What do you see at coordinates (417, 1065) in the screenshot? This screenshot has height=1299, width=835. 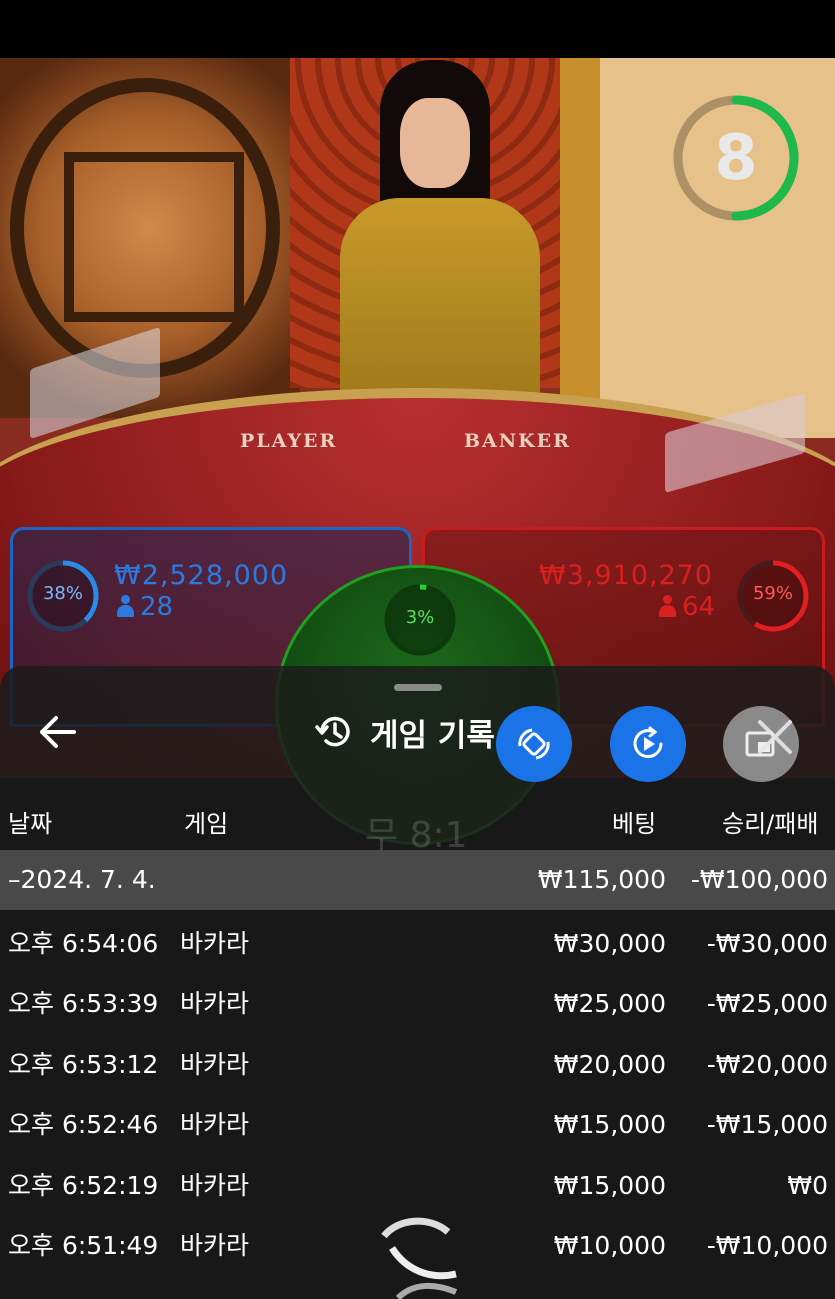 I see `history-row: 오후 6:53:12 바카라 ₩20,000 -₩20,000` at bounding box center [417, 1065].